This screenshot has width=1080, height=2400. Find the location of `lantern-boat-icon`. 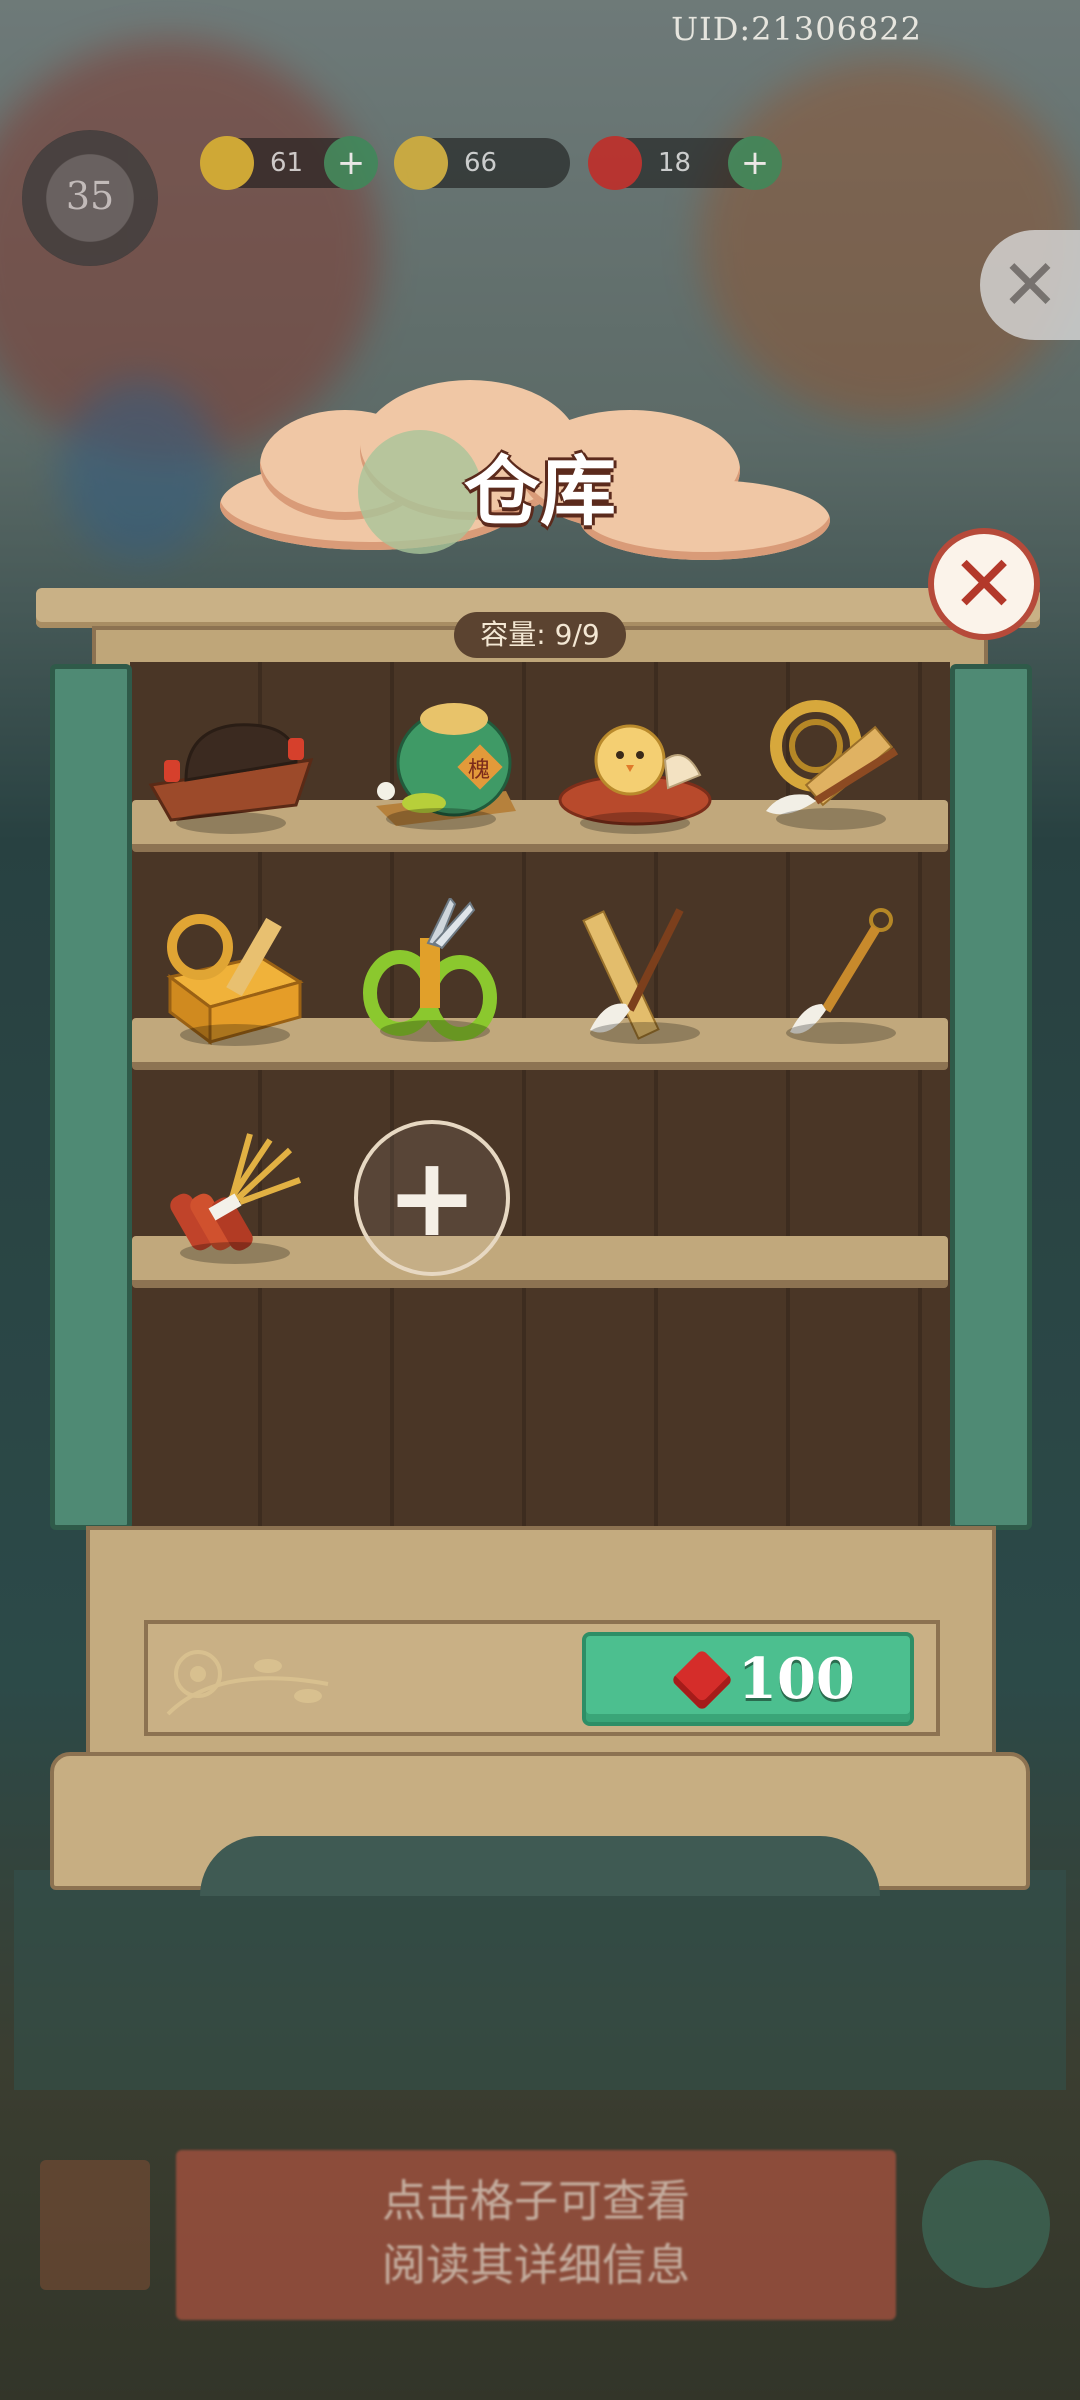

lantern-boat-icon is located at coordinates (231, 772).